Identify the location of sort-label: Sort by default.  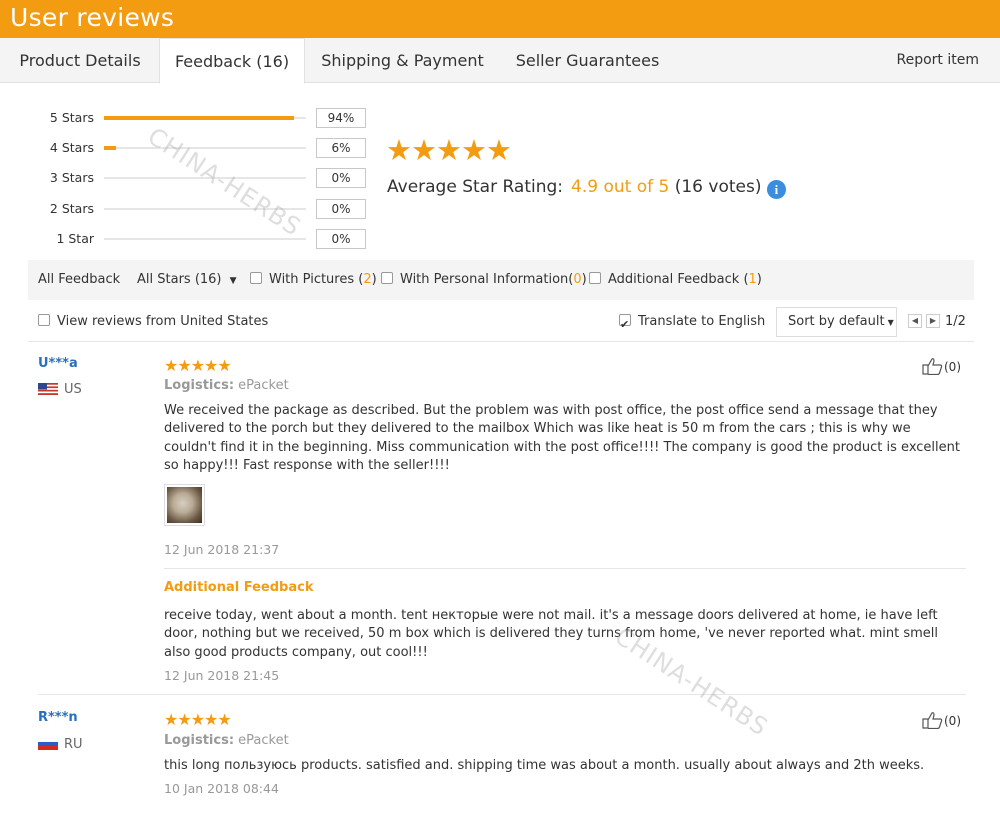
(836, 321).